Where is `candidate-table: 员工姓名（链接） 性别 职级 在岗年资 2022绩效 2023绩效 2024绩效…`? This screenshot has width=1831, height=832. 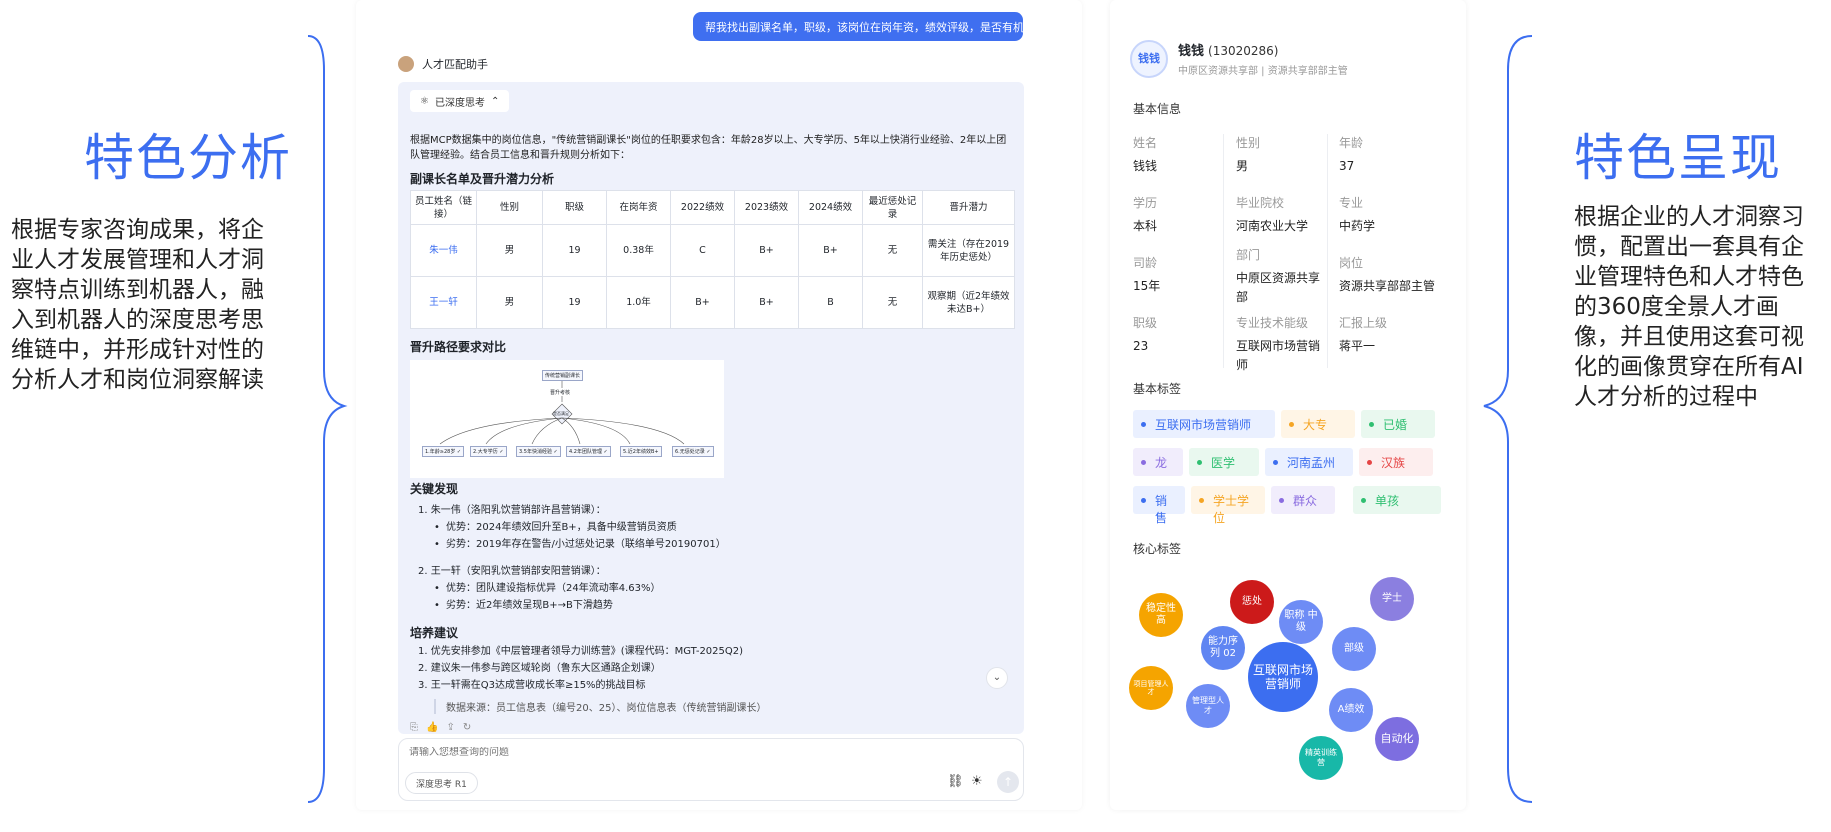
candidate-table: 员工姓名（链接） 性别 职级 在岗年资 2022绩效 2023绩效 2024绩效… is located at coordinates (712, 259).